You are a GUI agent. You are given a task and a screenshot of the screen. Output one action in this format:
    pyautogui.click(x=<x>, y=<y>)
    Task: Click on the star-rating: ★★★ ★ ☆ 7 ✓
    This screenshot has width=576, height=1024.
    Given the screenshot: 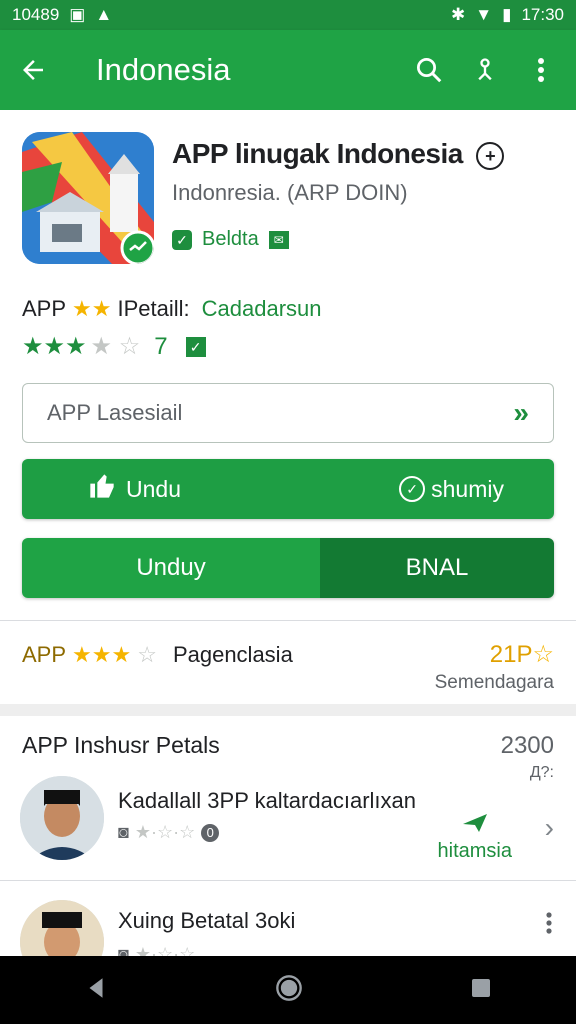 What is the action you would take?
    pyautogui.click(x=114, y=346)
    